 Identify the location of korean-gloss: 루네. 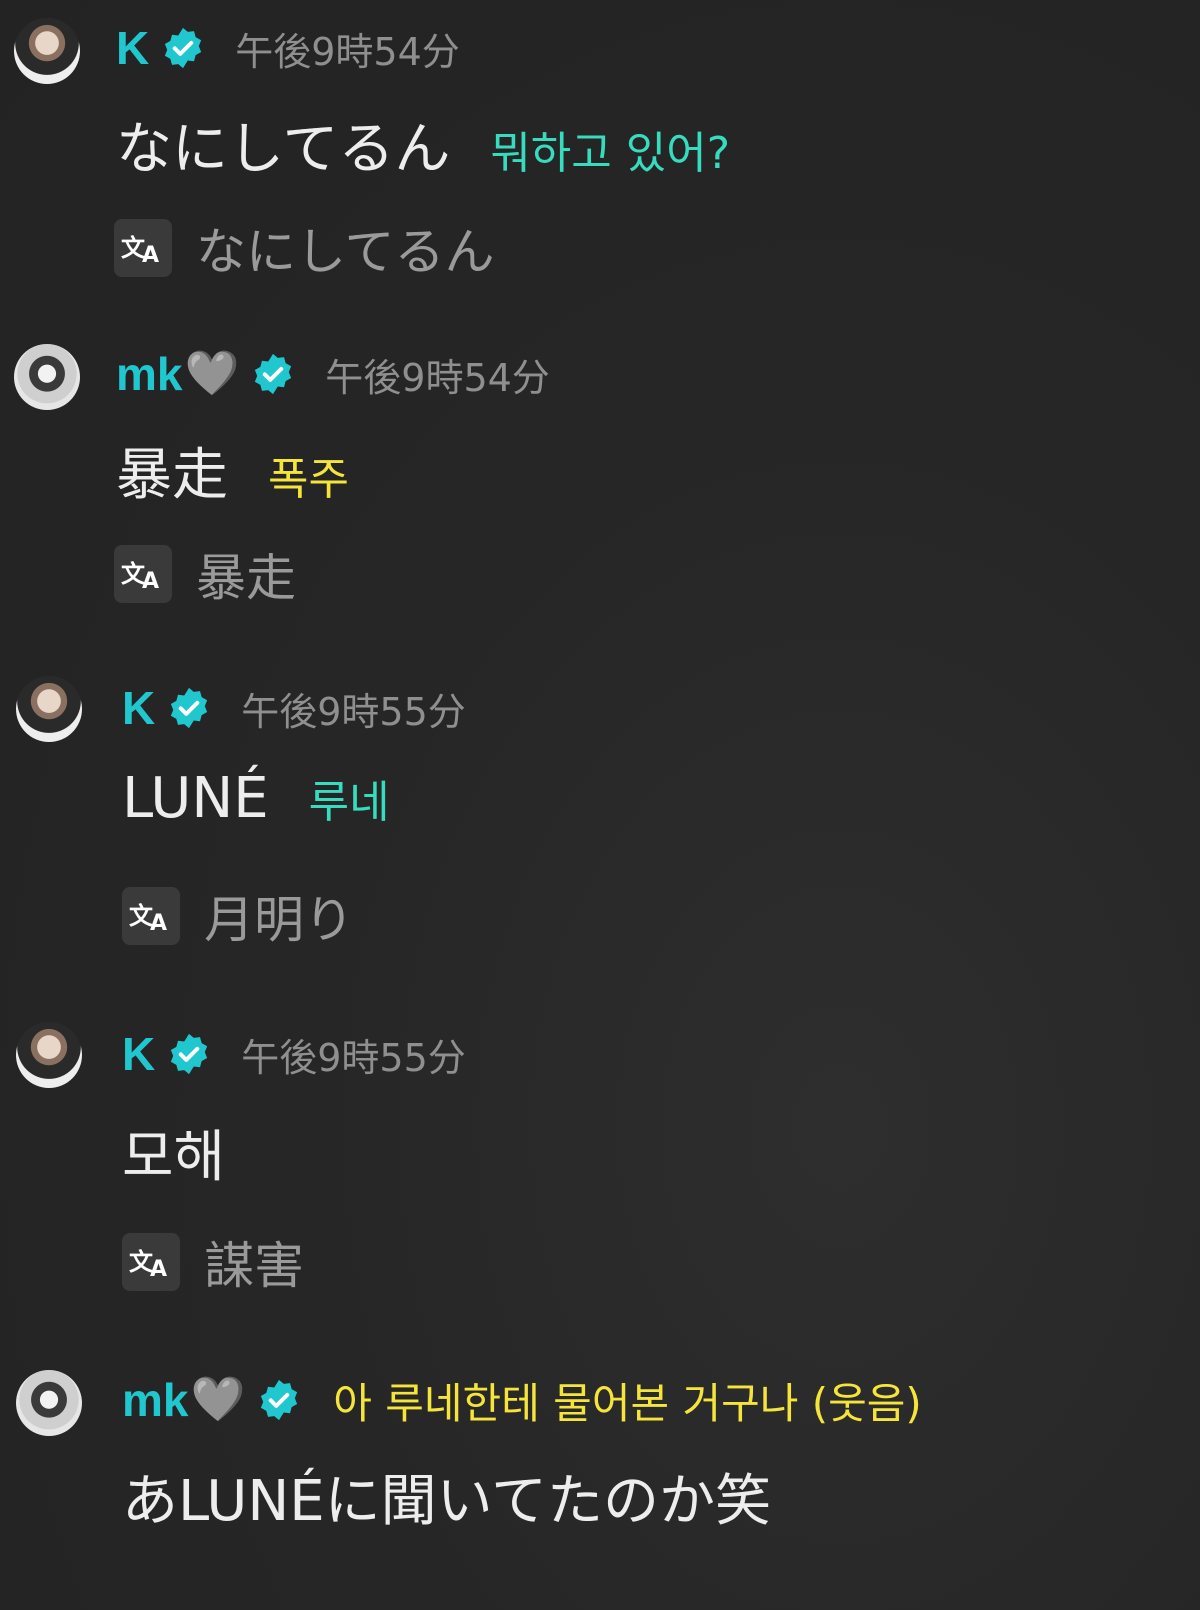
(349, 802).